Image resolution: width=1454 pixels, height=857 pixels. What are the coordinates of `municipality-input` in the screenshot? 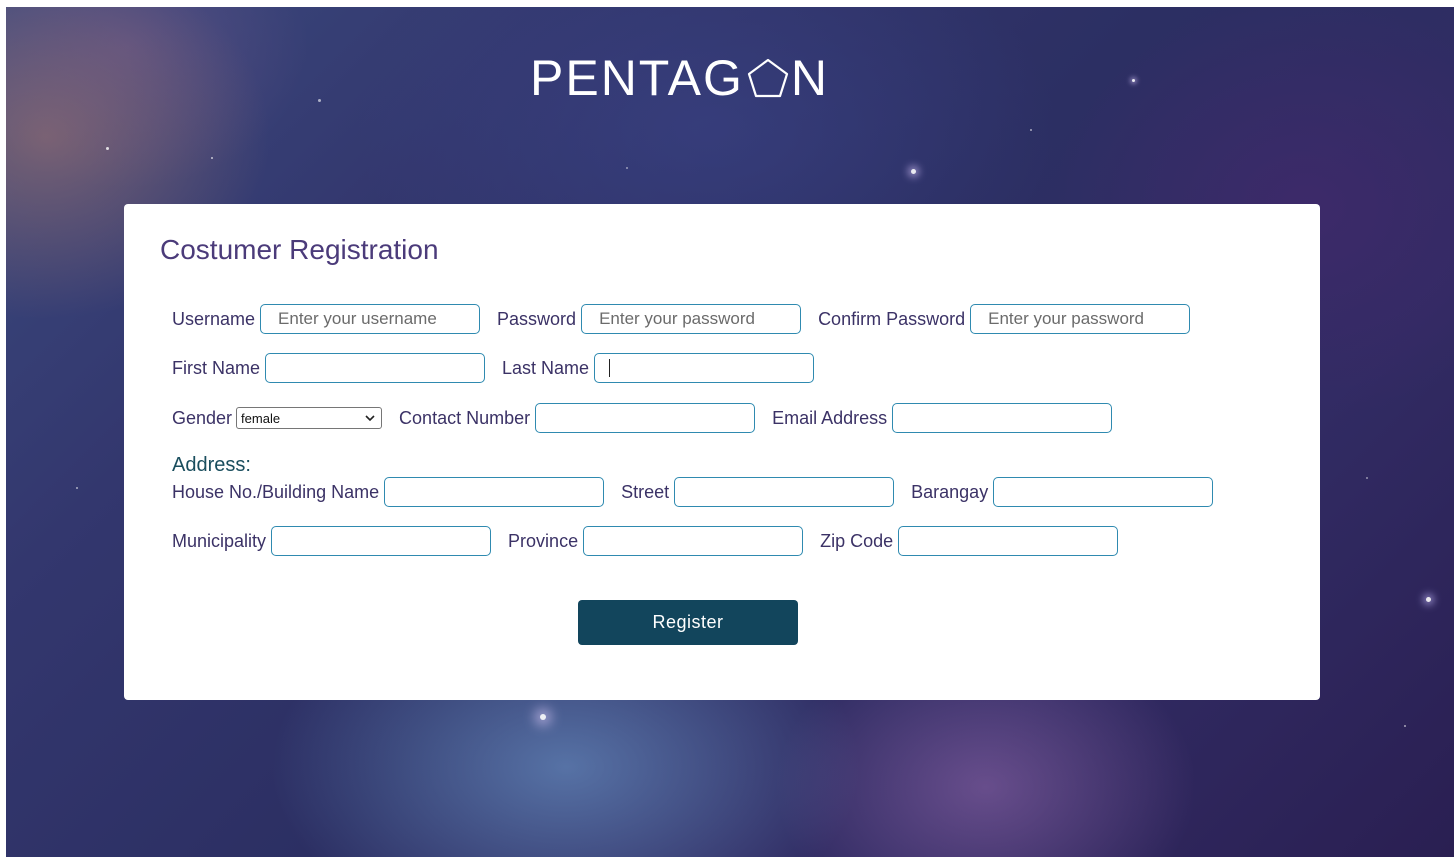 It's located at (381, 541).